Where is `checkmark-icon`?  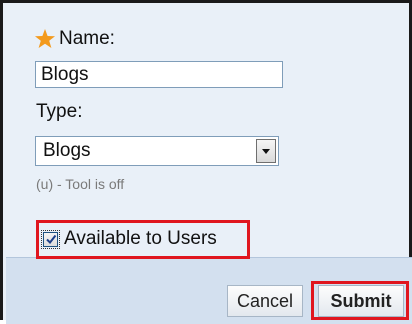
checkmark-icon is located at coordinates (51, 239).